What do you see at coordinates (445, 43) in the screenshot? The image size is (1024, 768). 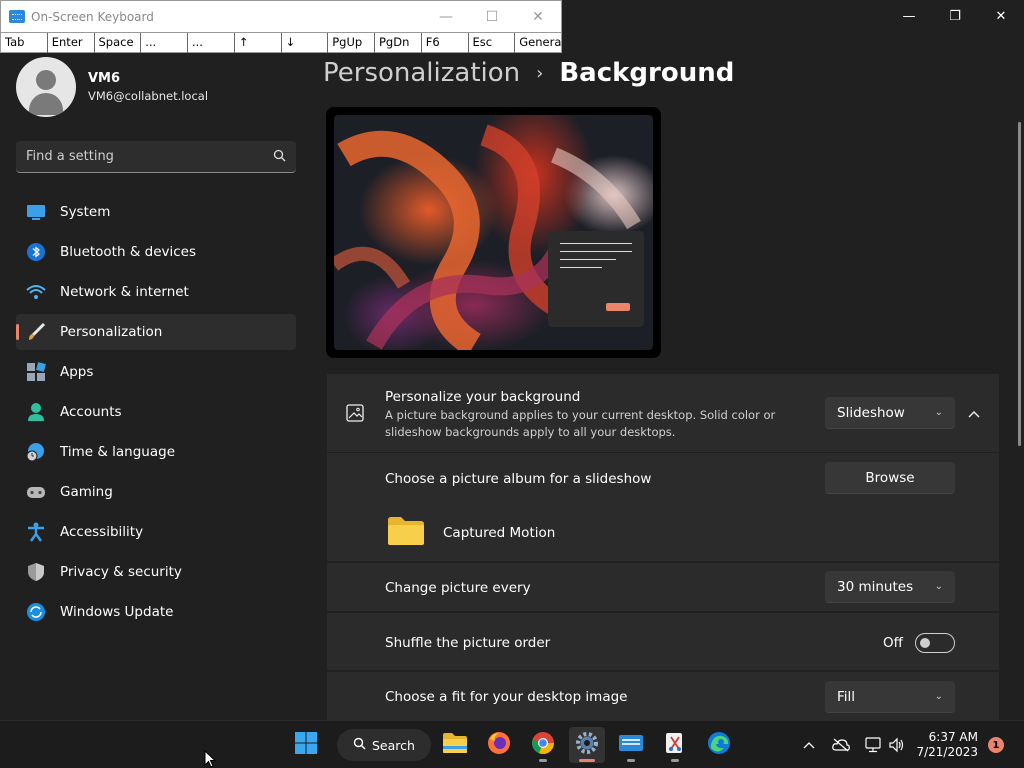 I see `osk-key-f6: F6` at bounding box center [445, 43].